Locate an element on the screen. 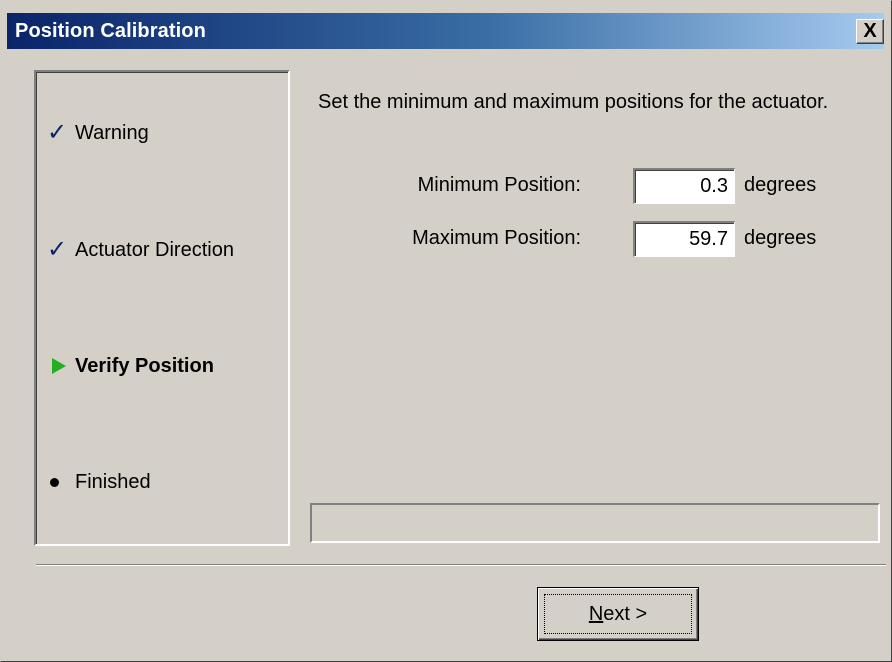 This screenshot has width=892, height=662. minimum-position-row: Minimum Position: degrees is located at coordinates (591, 186).